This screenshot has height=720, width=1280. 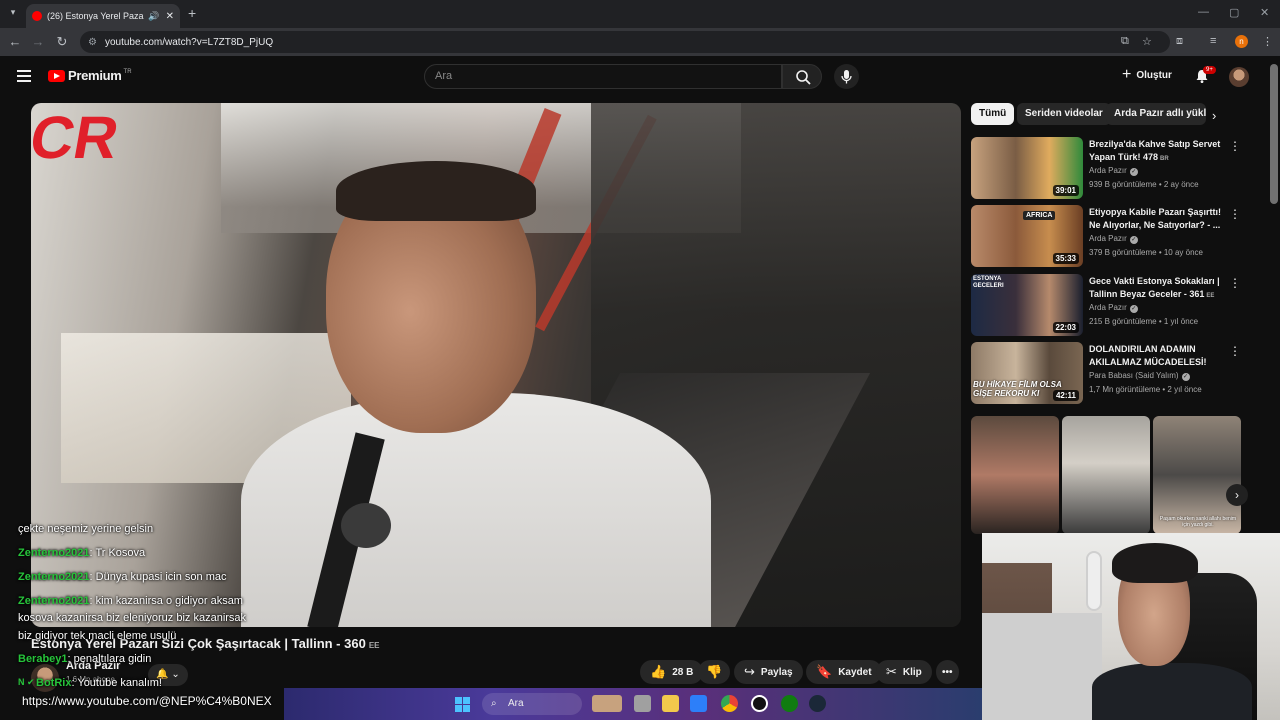 What do you see at coordinates (1027, 168) in the screenshot?
I see `video-thumbnail: 39:01` at bounding box center [1027, 168].